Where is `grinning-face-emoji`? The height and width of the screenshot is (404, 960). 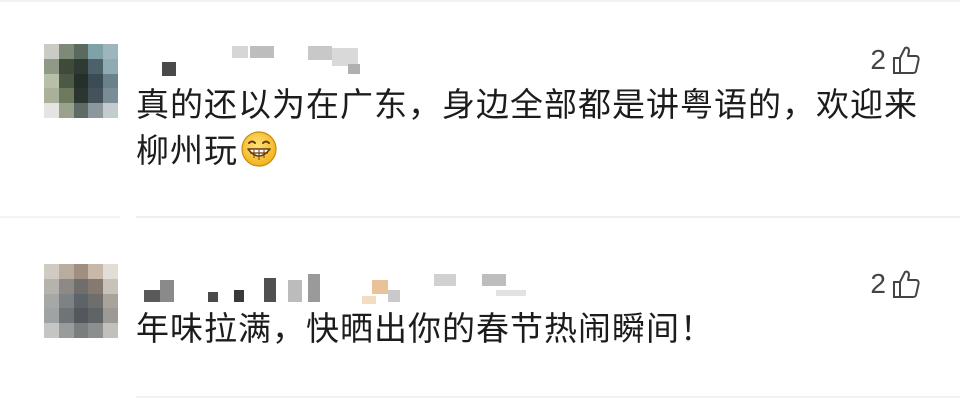 grinning-face-emoji is located at coordinates (259, 155).